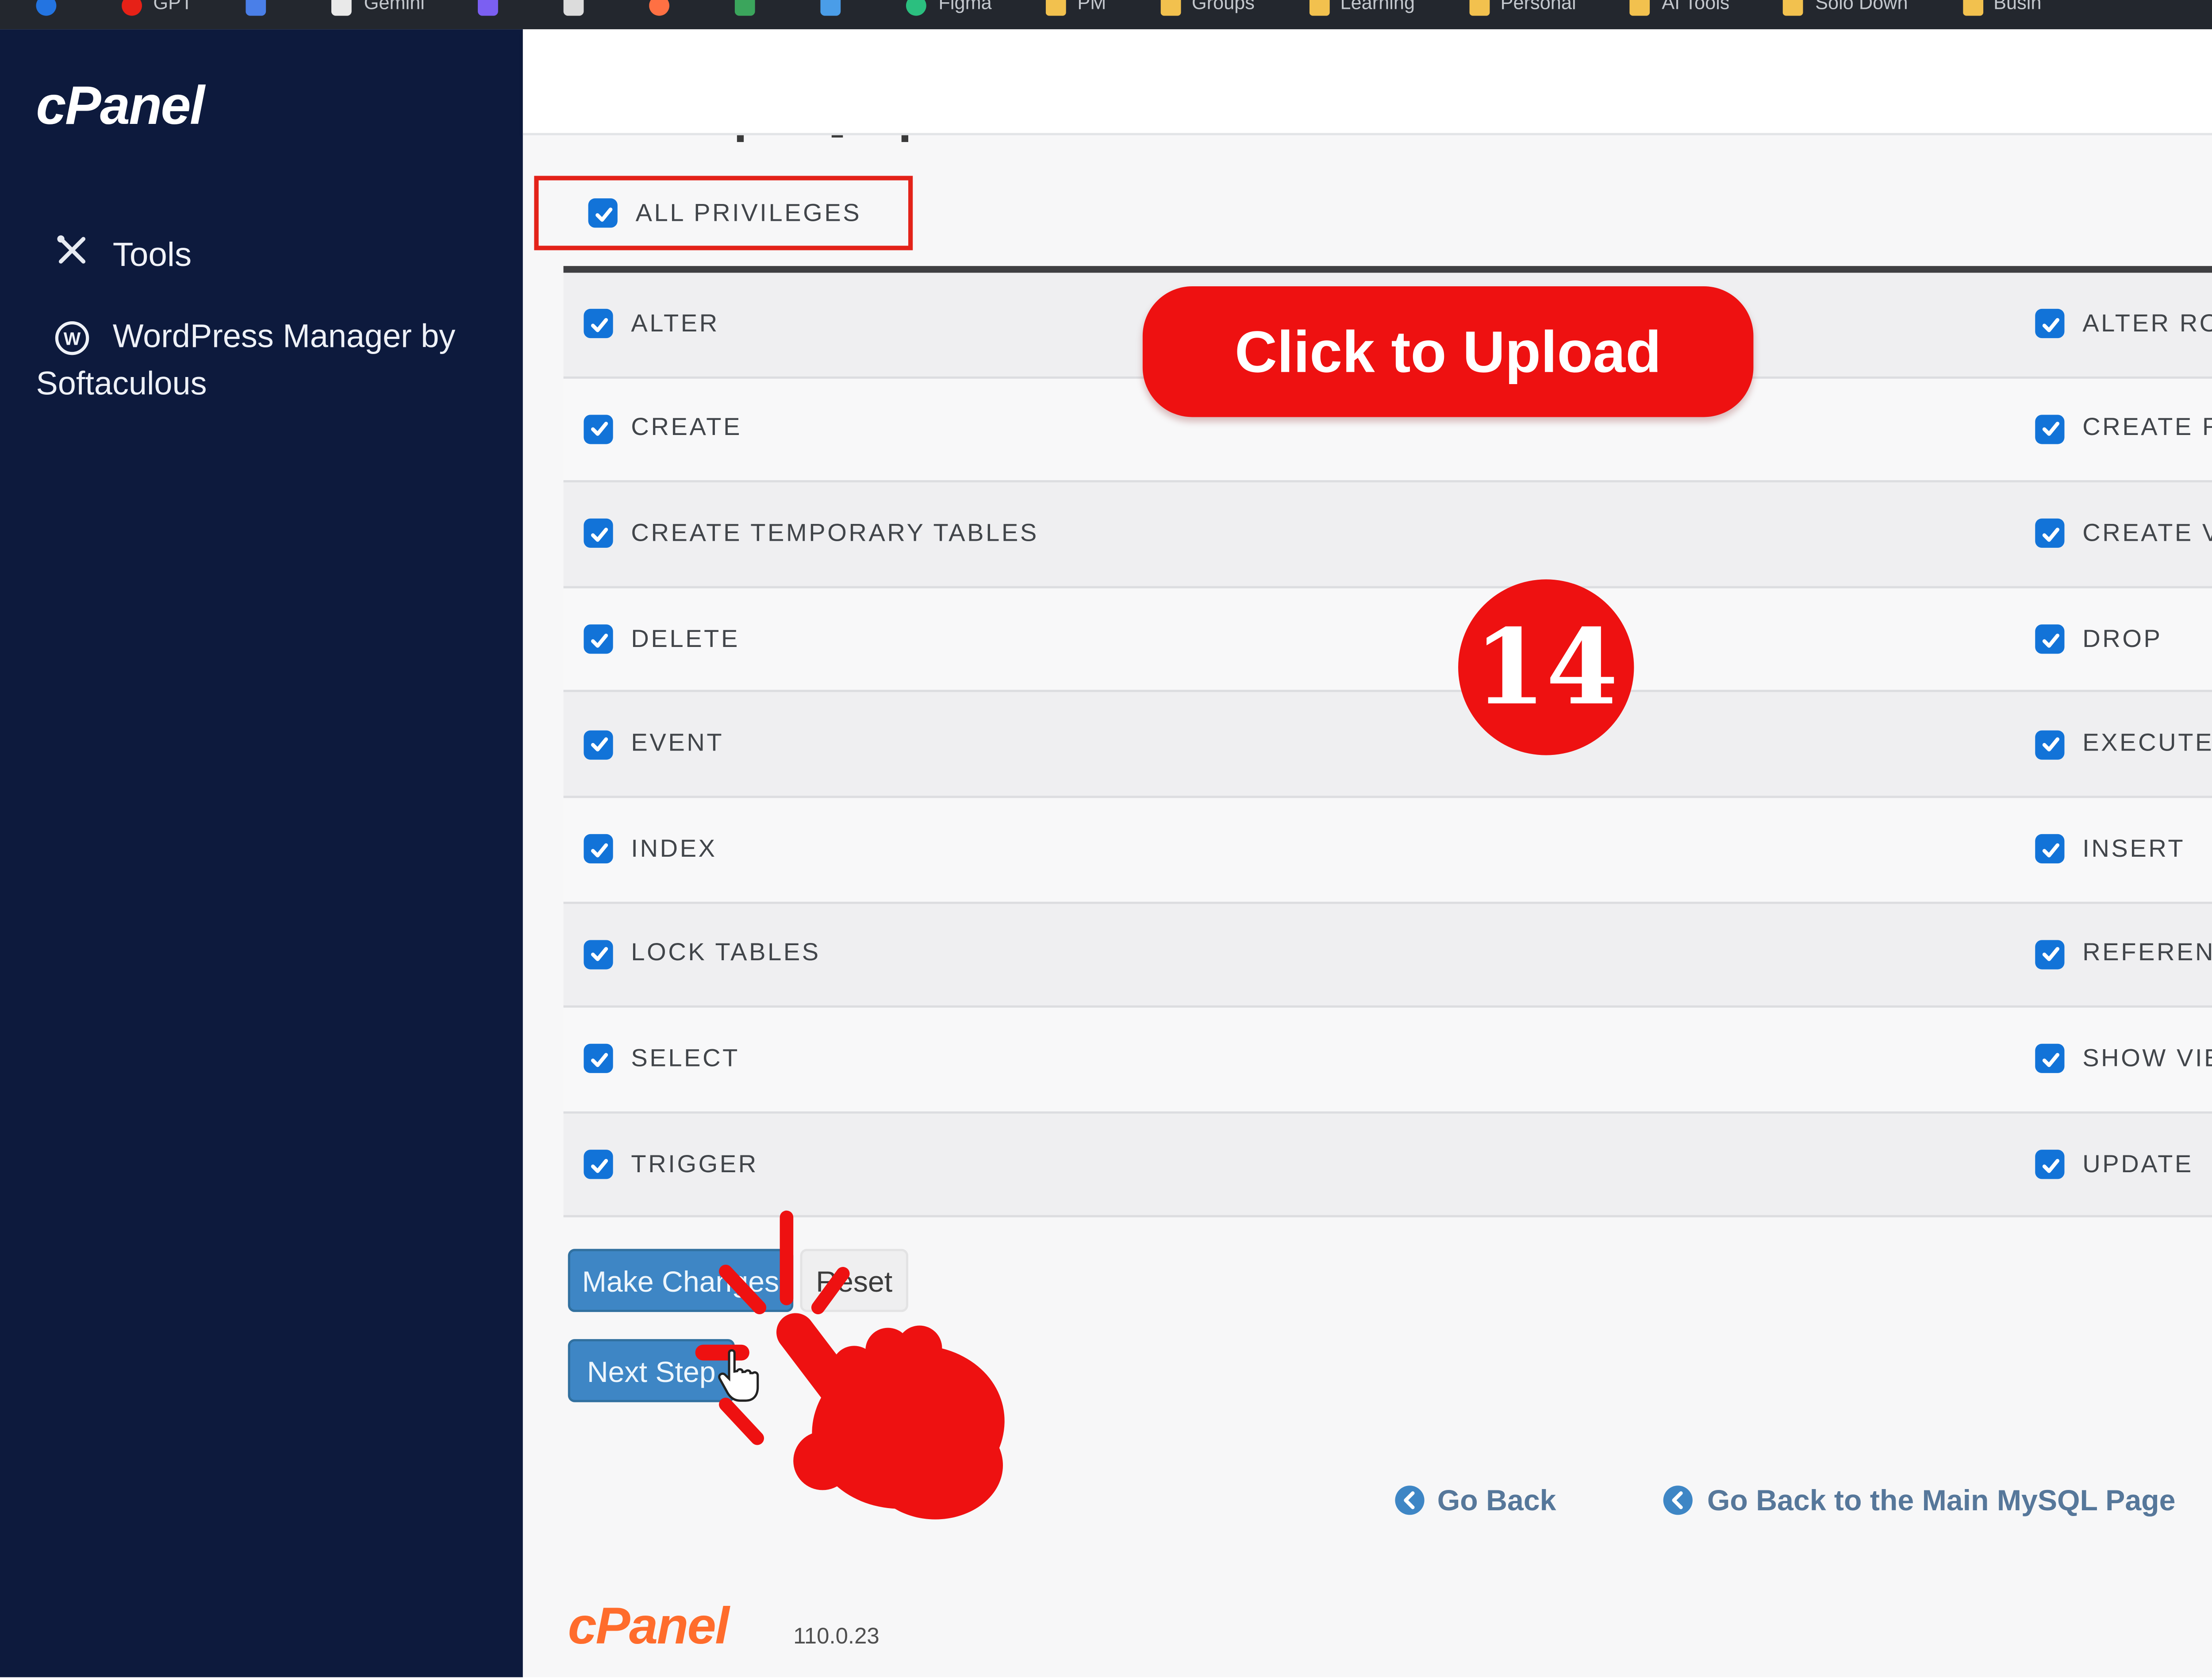  Describe the element at coordinates (1368, 1500) in the screenshot. I see `go-back-links-row: Go Back Go Back to the Main MySQL Page` at that location.